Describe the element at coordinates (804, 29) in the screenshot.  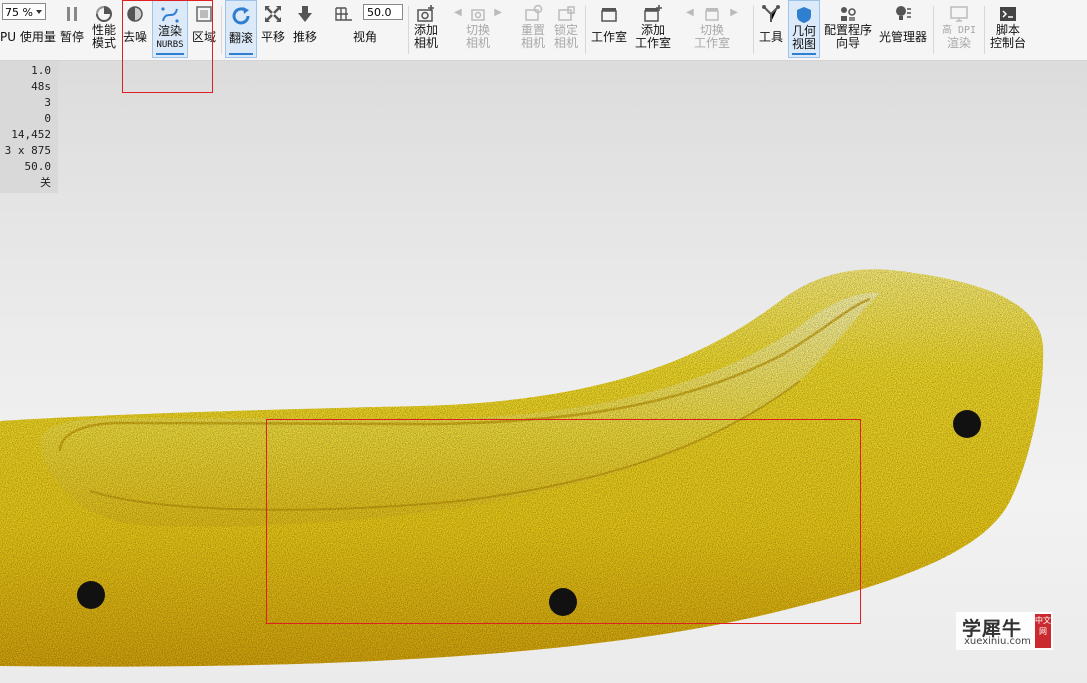
I see `geometry-view-button: 几何 视图` at that location.